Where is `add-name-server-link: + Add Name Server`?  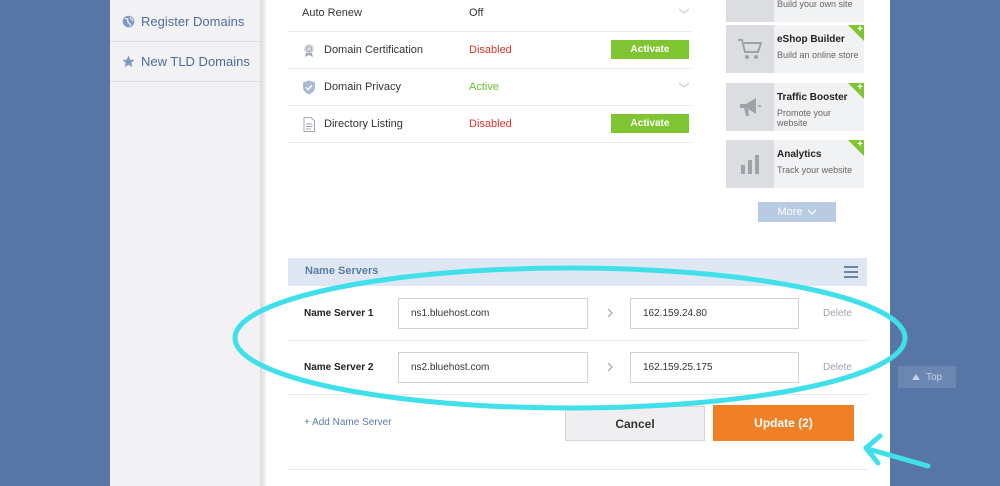
add-name-server-link: + Add Name Server is located at coordinates (348, 422).